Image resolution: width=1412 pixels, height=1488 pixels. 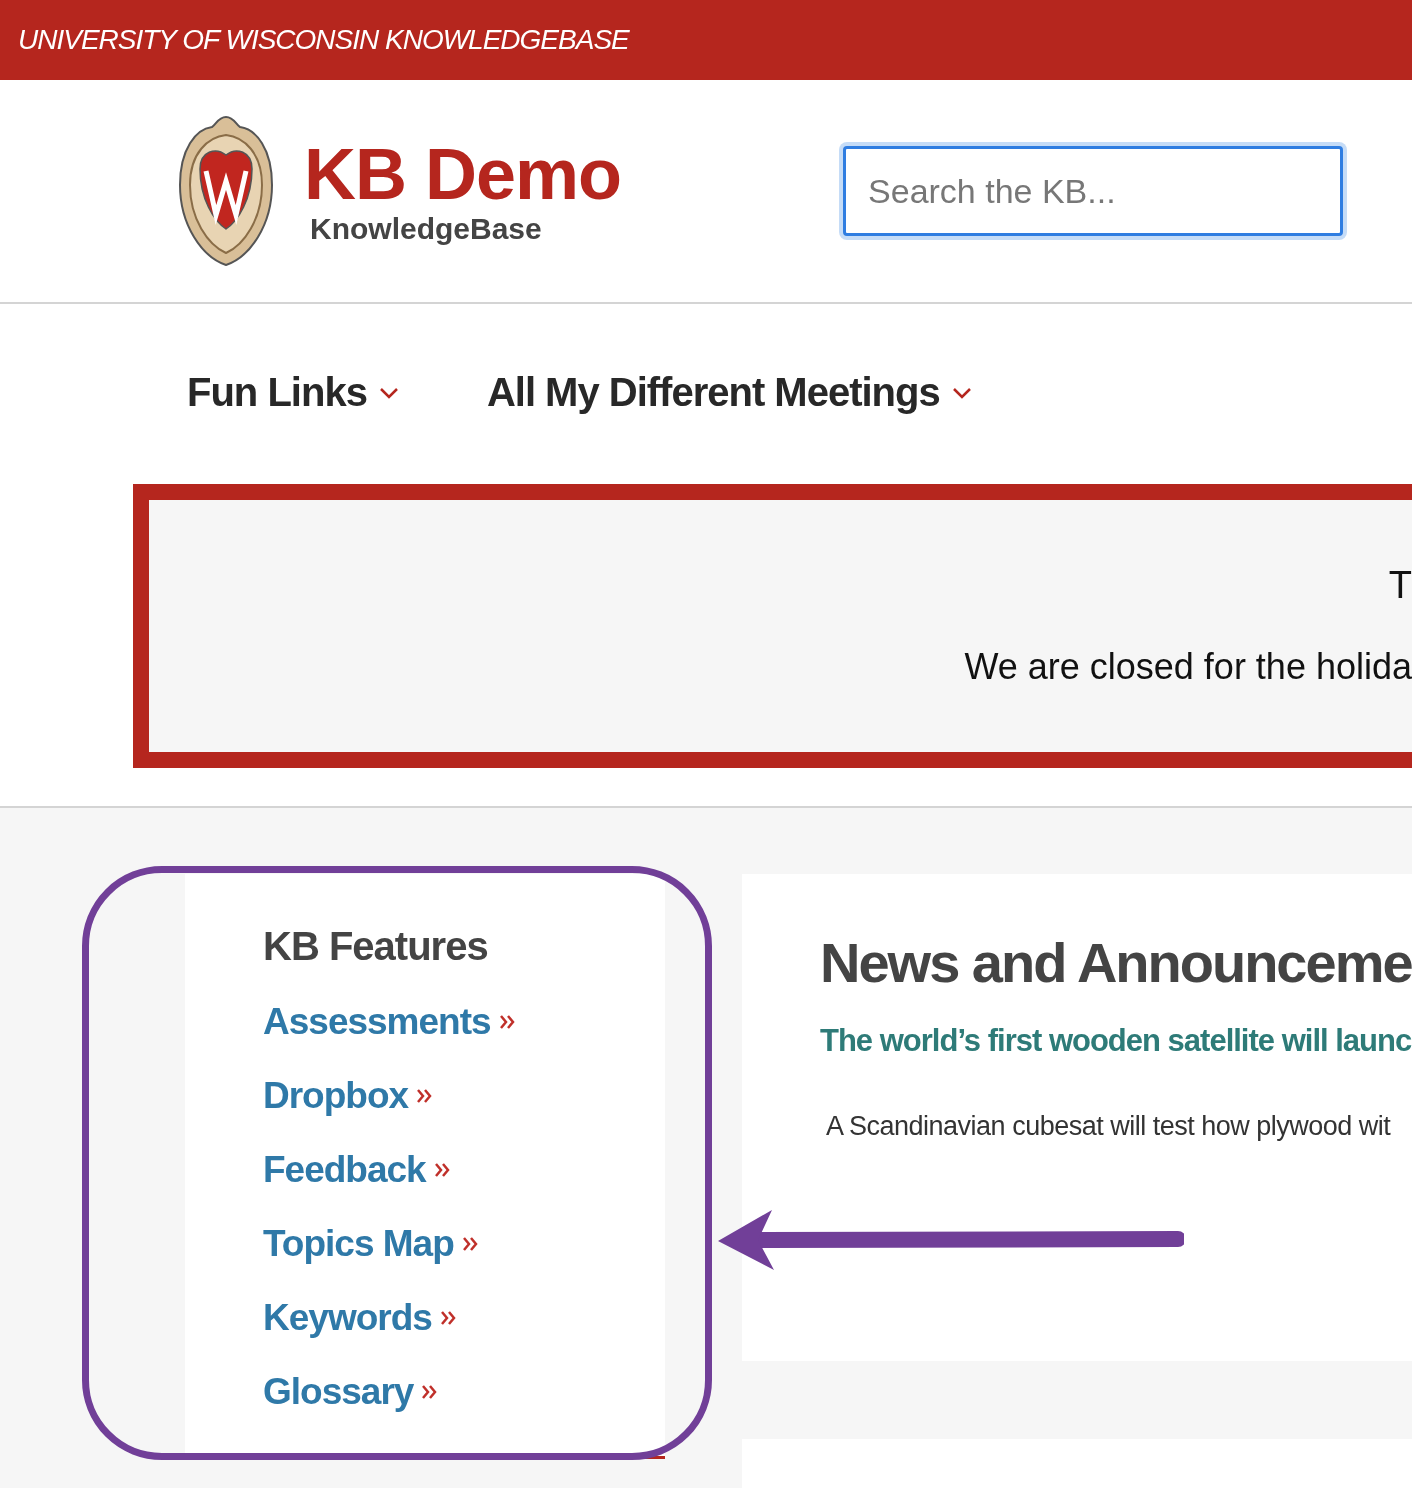 I want to click on sidebar-title: KB Features, so click(x=376, y=946).